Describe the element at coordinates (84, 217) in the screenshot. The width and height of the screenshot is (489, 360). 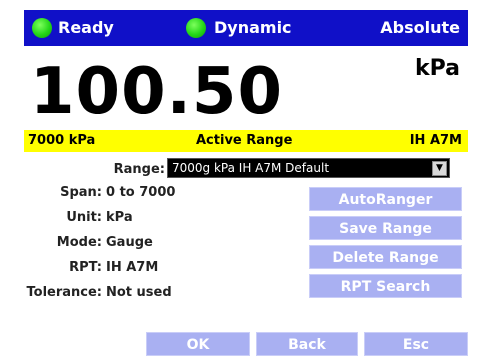
I see `unit-label: Unit:` at that location.